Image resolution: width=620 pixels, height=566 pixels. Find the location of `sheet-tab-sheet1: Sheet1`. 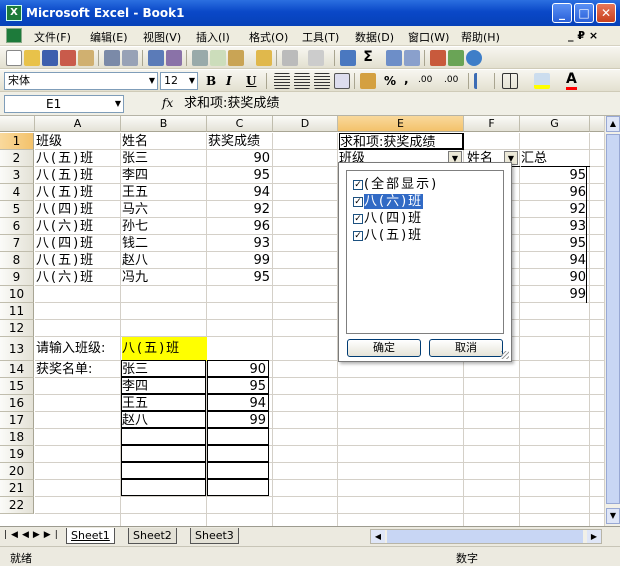

sheet-tab-sheet1: Sheet1 is located at coordinates (90, 536).